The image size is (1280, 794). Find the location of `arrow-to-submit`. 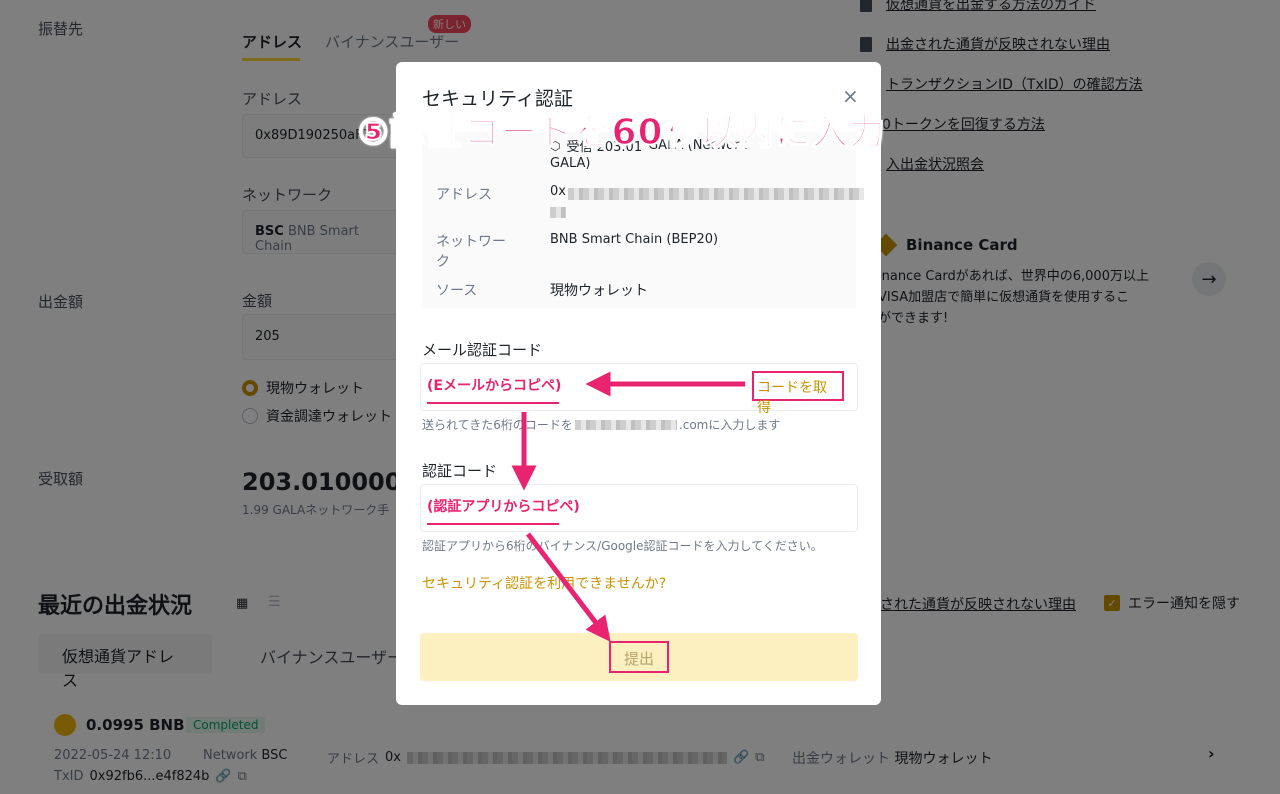

arrow-to-submit is located at coordinates (568, 587).